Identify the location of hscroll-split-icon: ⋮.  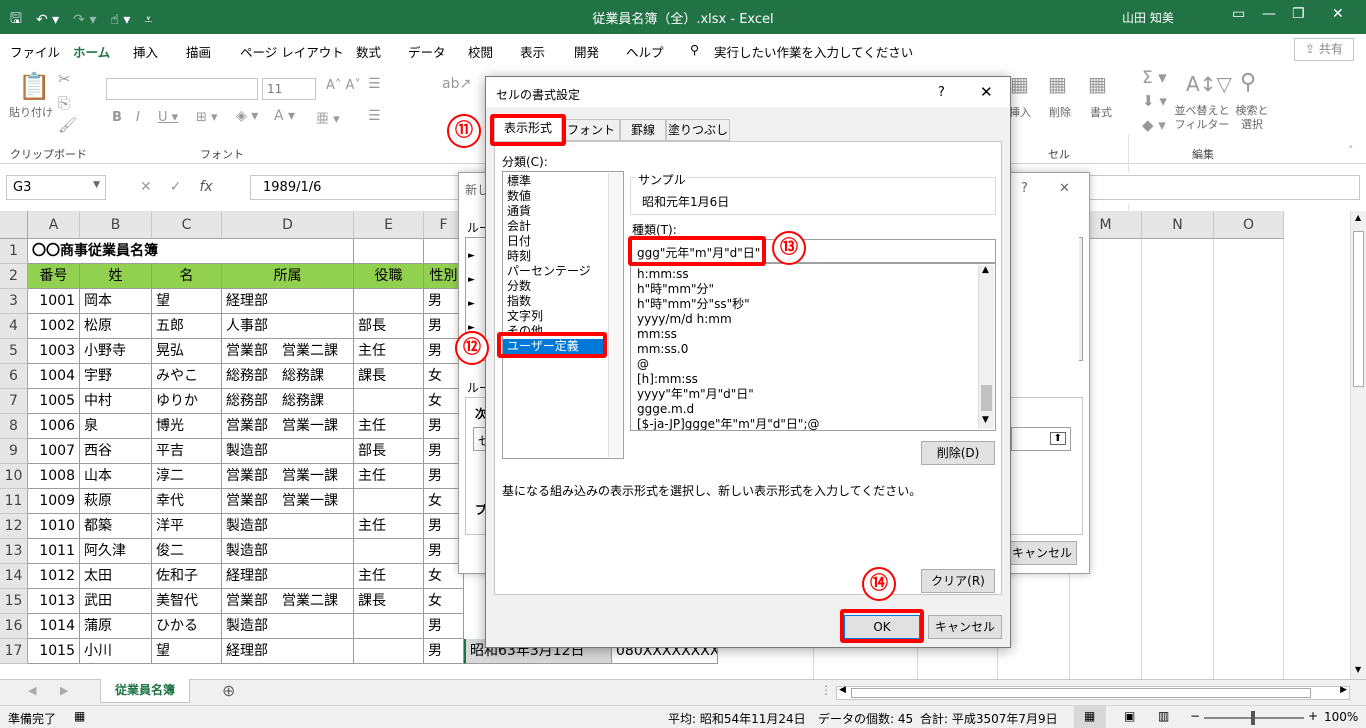
(826, 690).